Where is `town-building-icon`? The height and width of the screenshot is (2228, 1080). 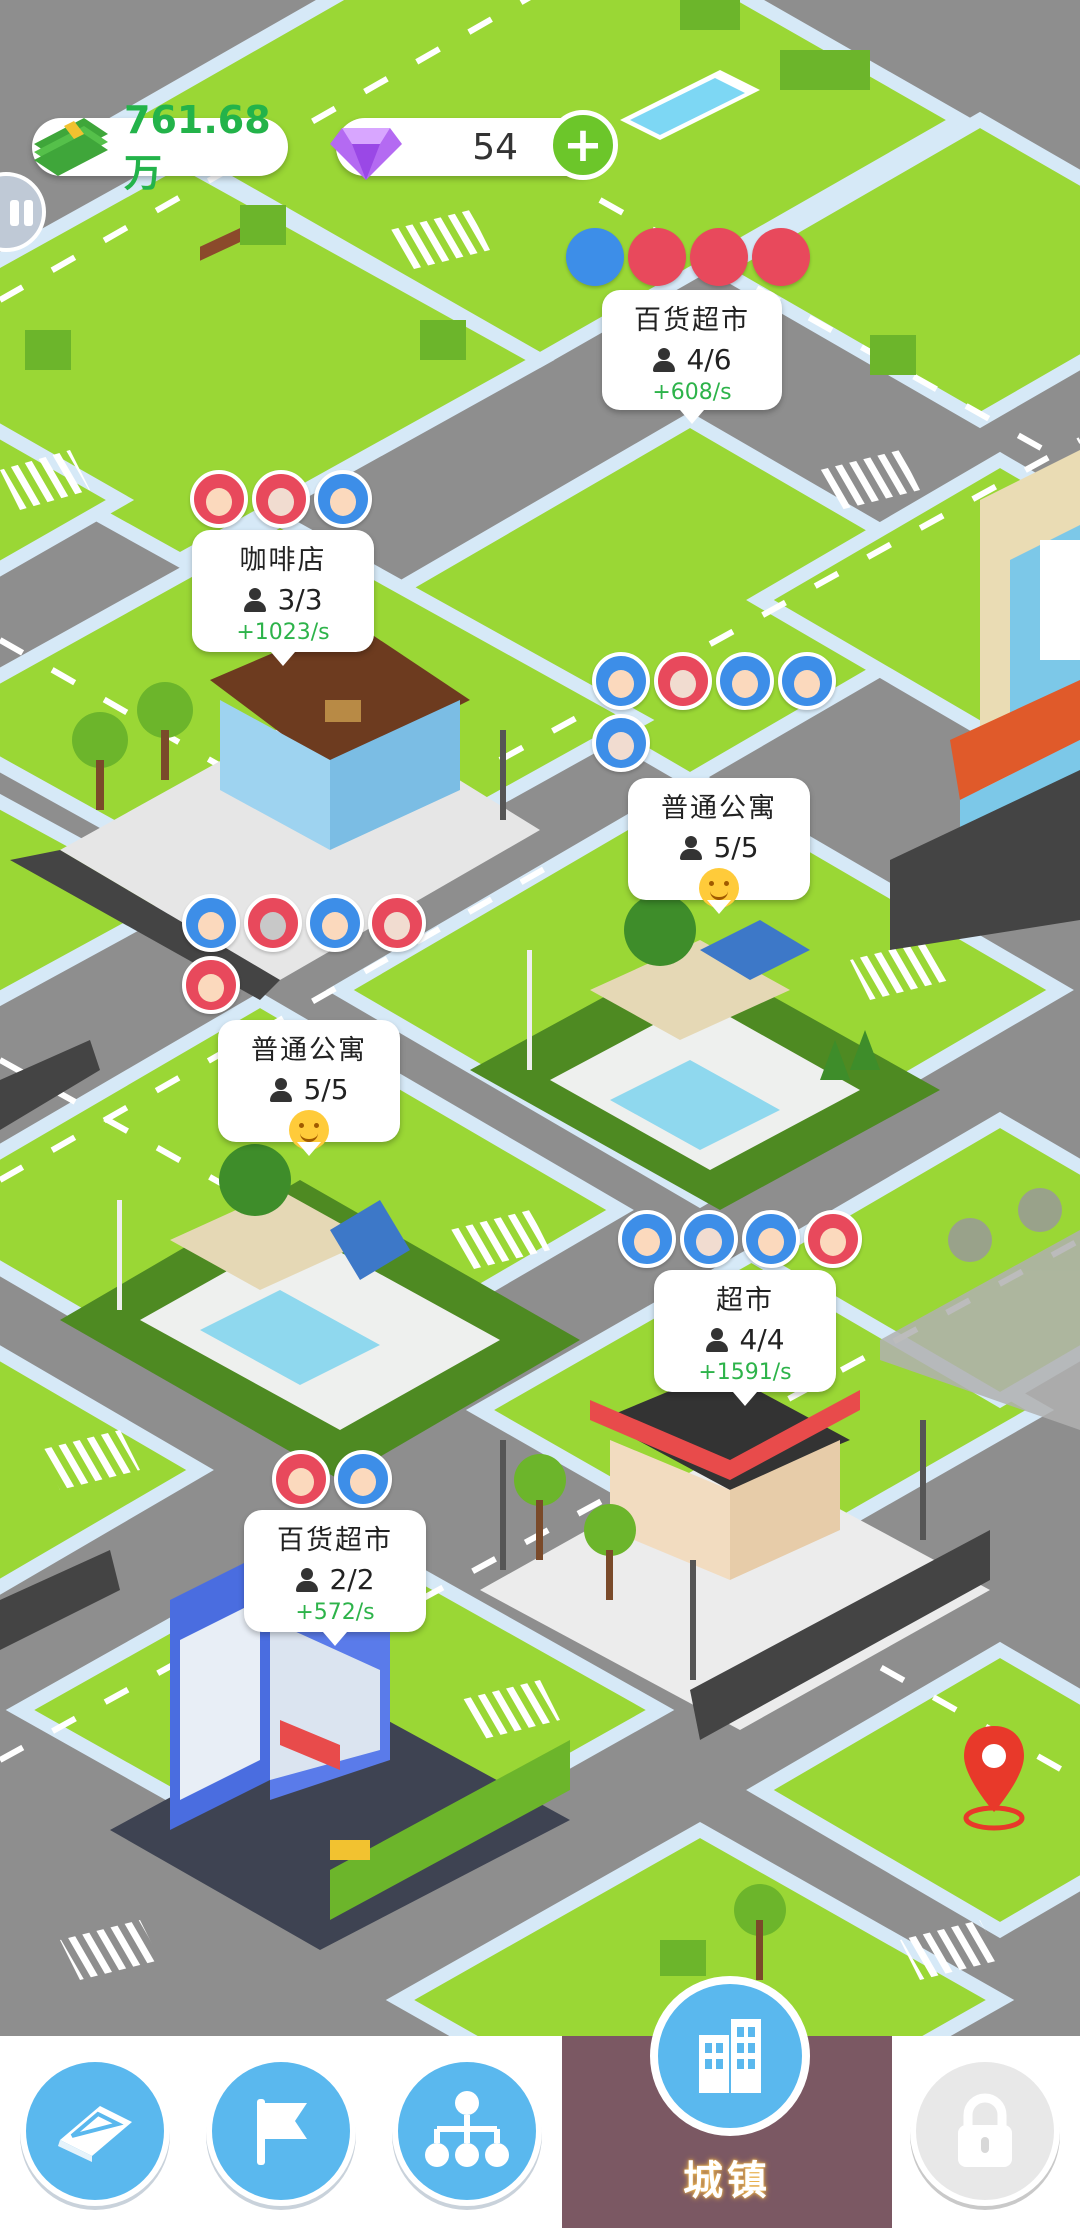
town-building-icon is located at coordinates (730, 2056).